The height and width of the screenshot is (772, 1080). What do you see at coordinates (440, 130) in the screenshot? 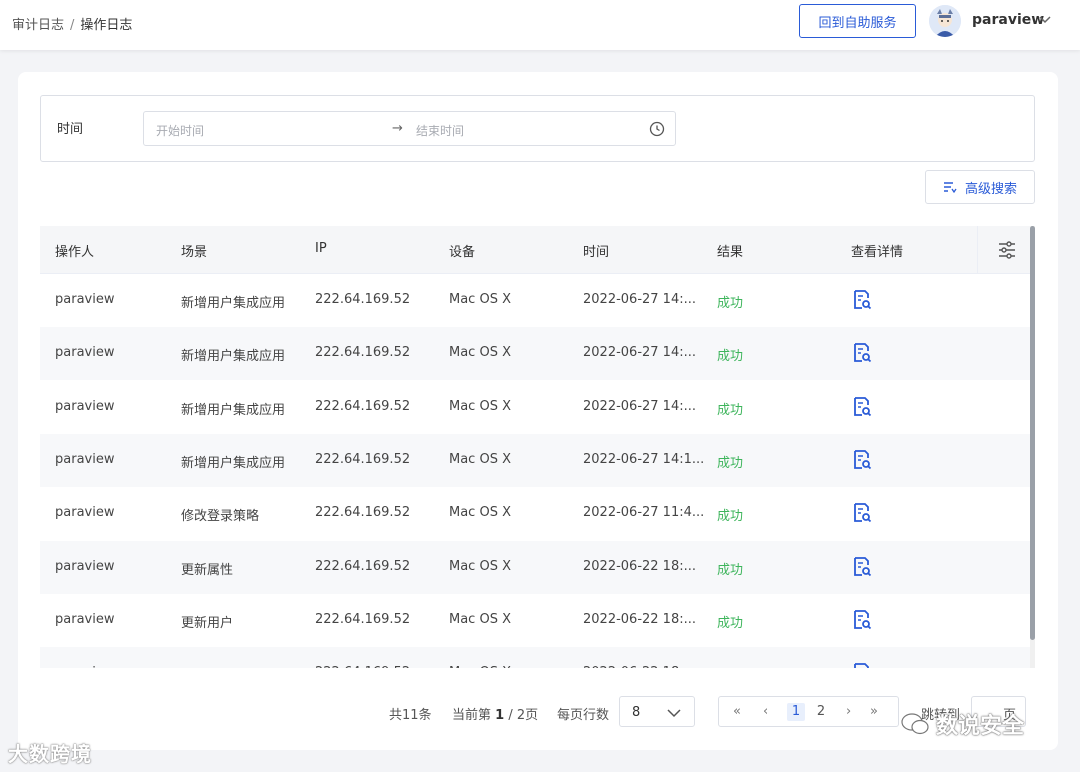
I see `end-time-input: 结束时间` at bounding box center [440, 130].